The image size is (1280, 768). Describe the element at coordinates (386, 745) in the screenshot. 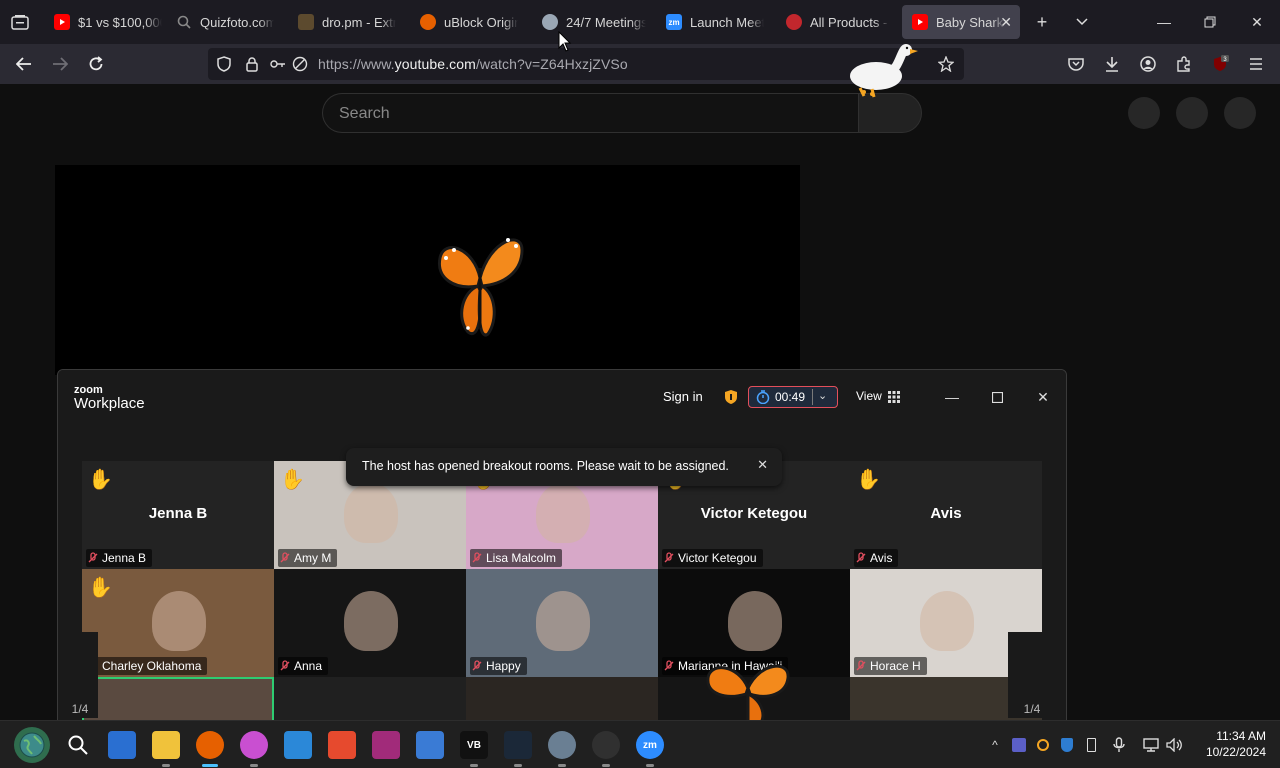

I see `winrar-icon` at that location.